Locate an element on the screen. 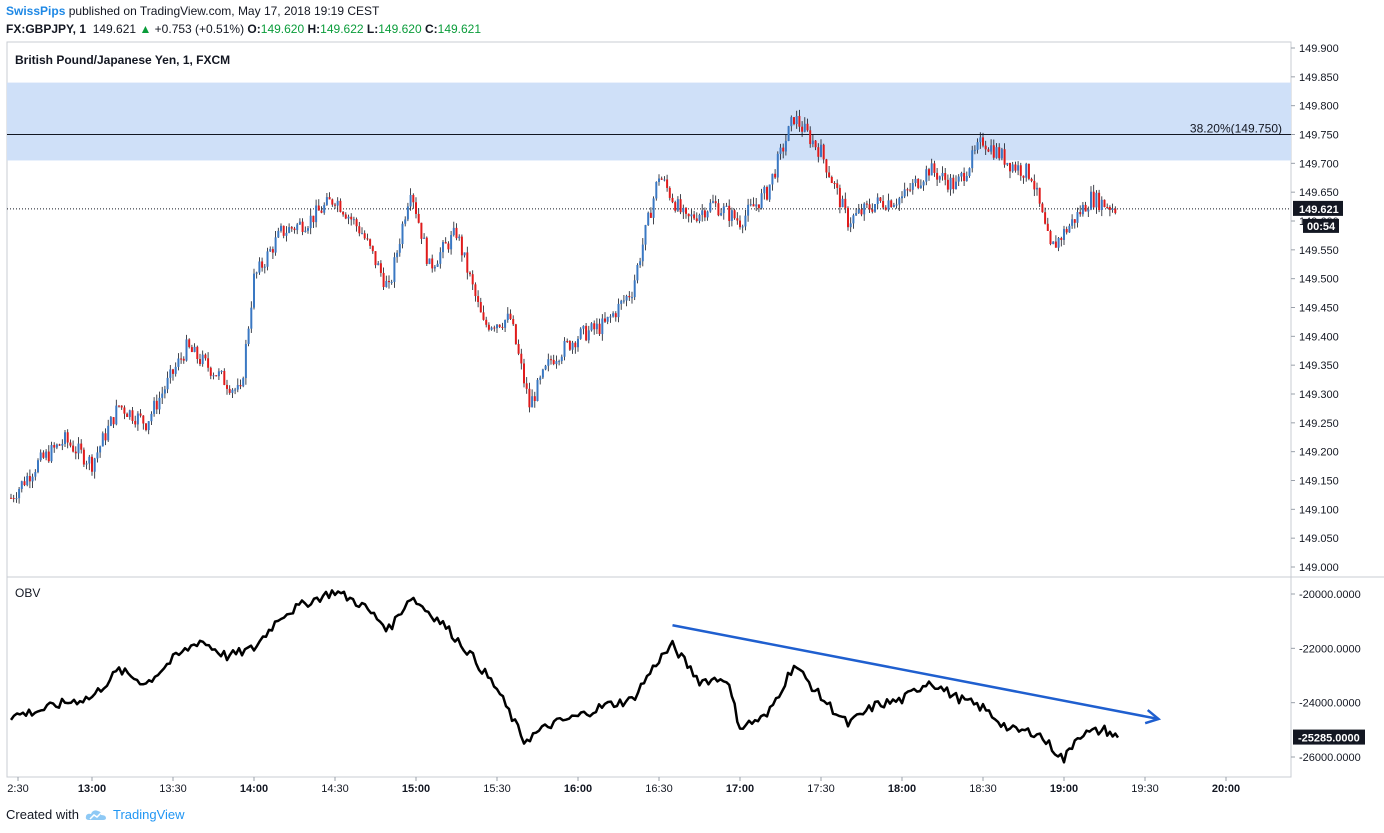  countdown-value: 00:54 is located at coordinates (1321, 227).